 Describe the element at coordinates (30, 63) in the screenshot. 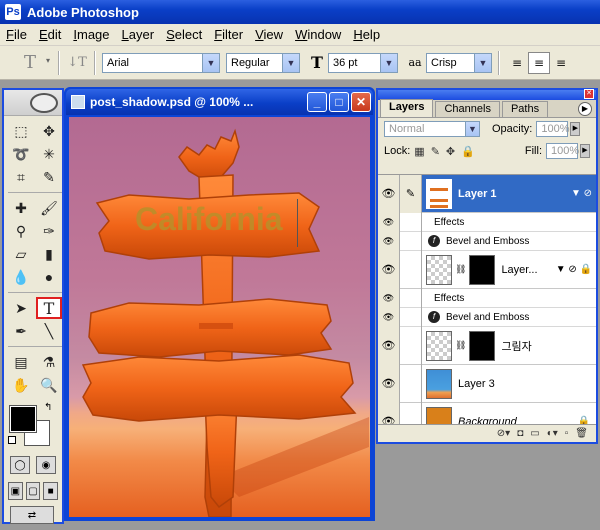

I see `text-tool-preset-icon: T` at that location.